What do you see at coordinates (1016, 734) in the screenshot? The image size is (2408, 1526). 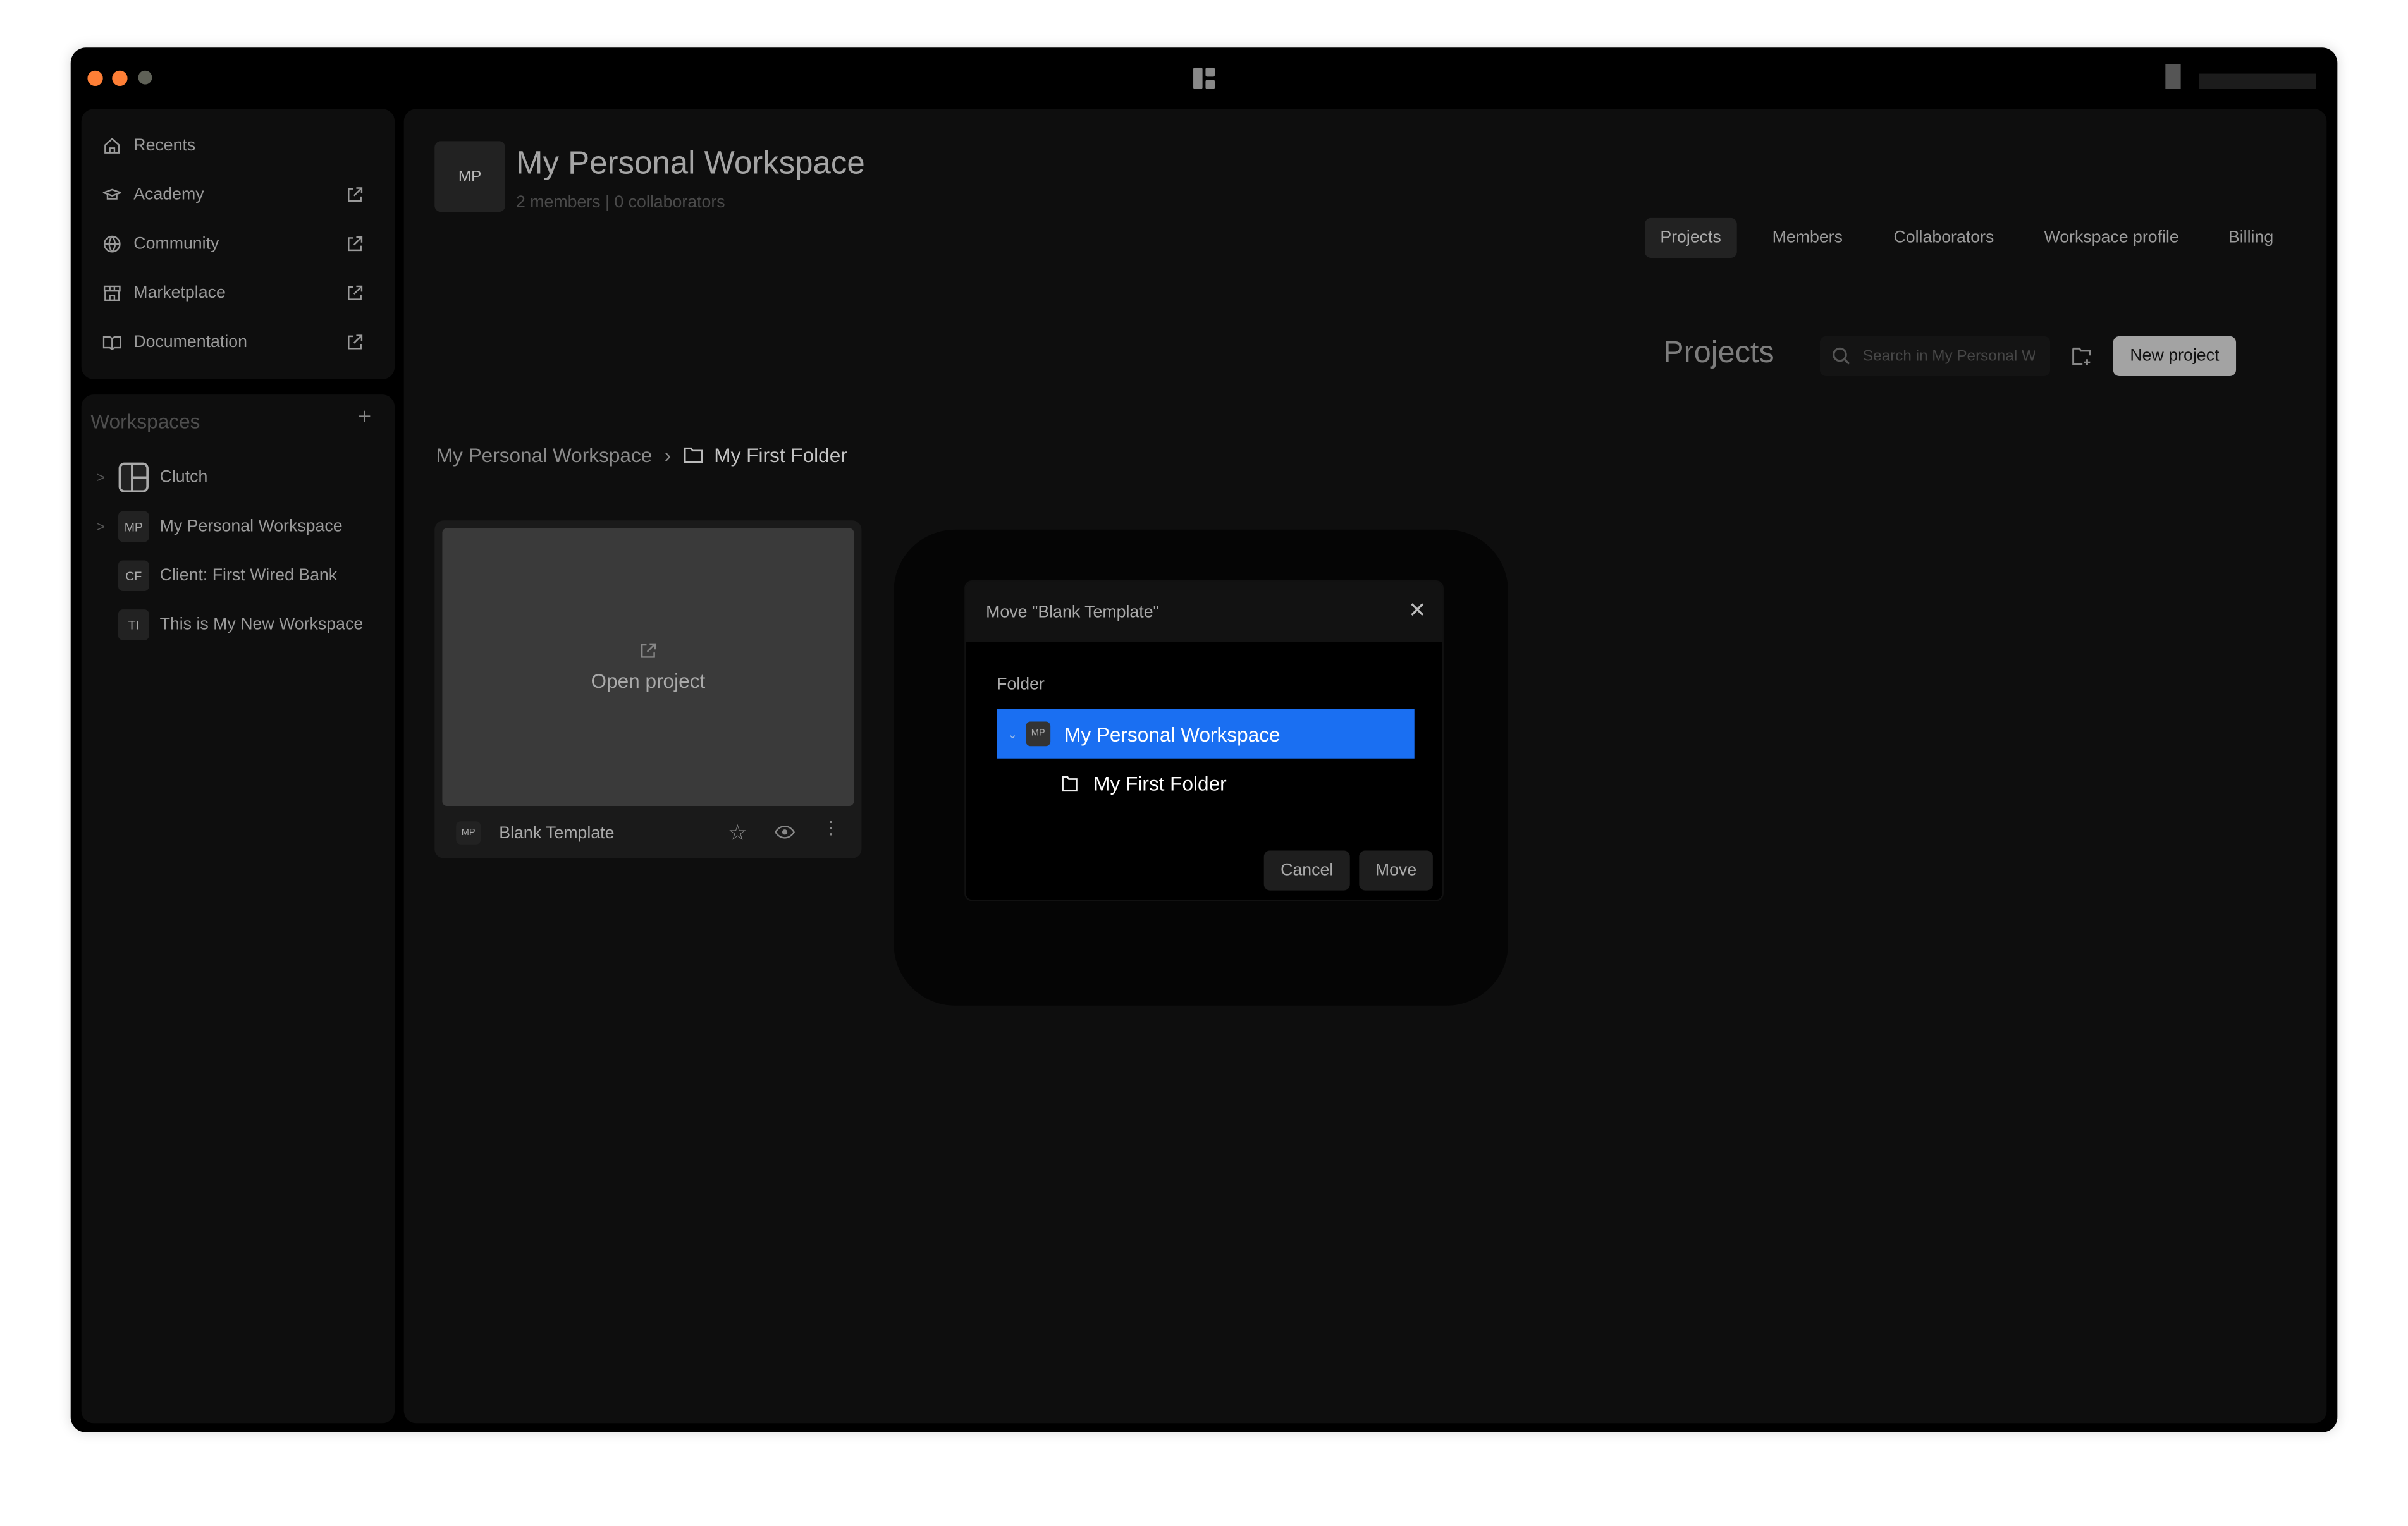 I see `chevron-down-icon: ⌄` at bounding box center [1016, 734].